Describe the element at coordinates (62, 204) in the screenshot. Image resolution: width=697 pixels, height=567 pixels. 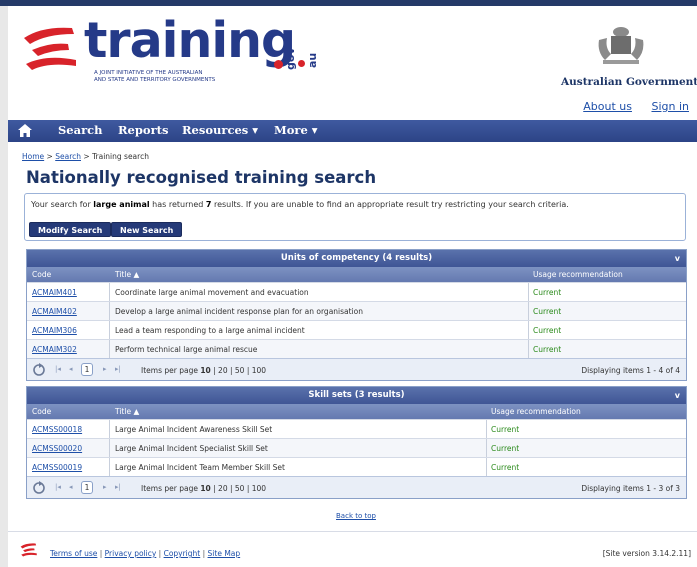
I see `summary-prefix: Your search for` at that location.